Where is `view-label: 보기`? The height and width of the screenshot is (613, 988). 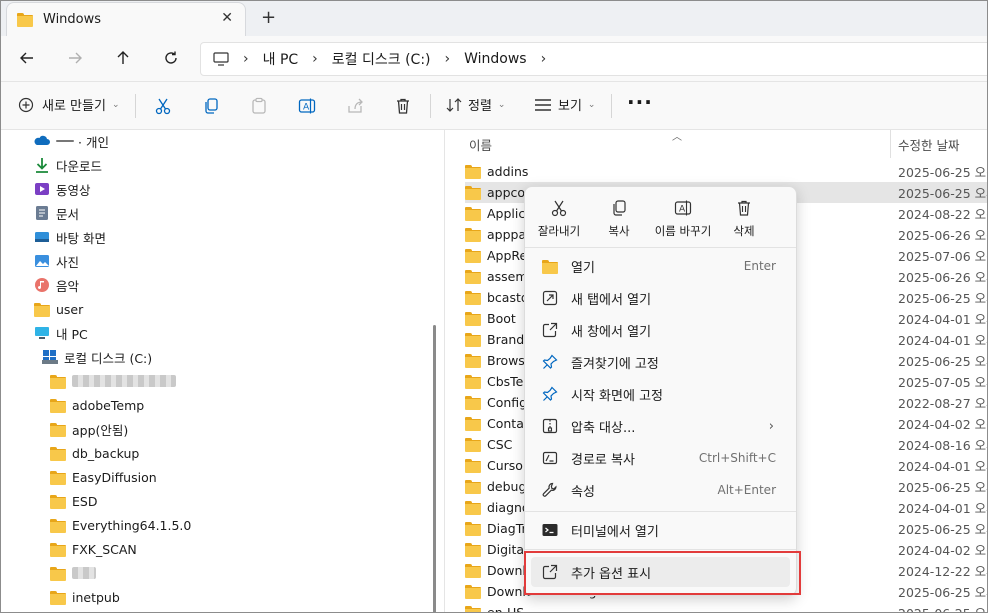
view-label: 보기 is located at coordinates (570, 106).